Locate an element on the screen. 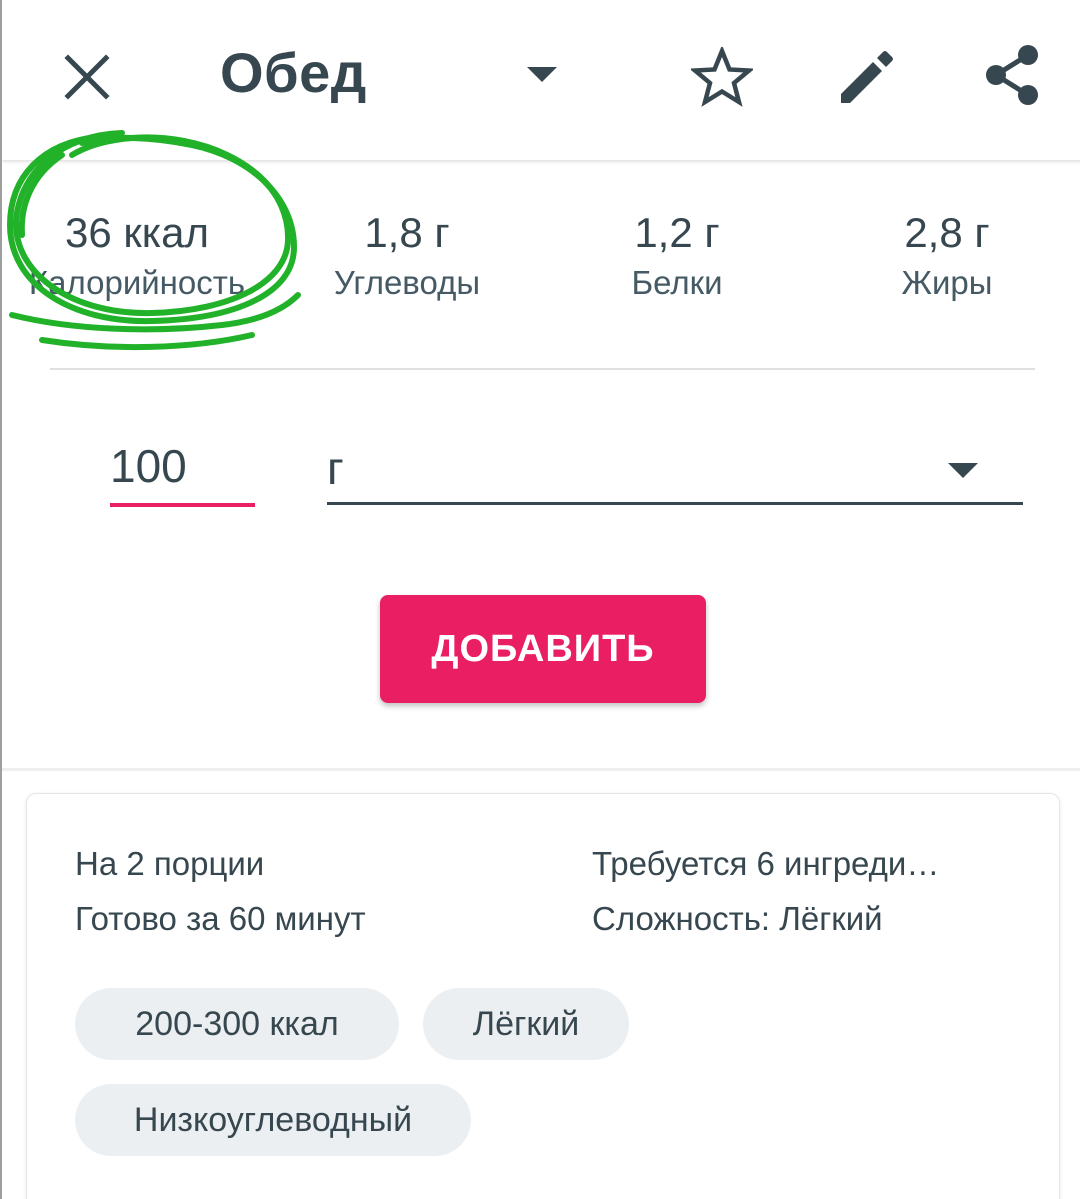 The height and width of the screenshot is (1199, 1080). fat-value: 2,8 г is located at coordinates (947, 232).